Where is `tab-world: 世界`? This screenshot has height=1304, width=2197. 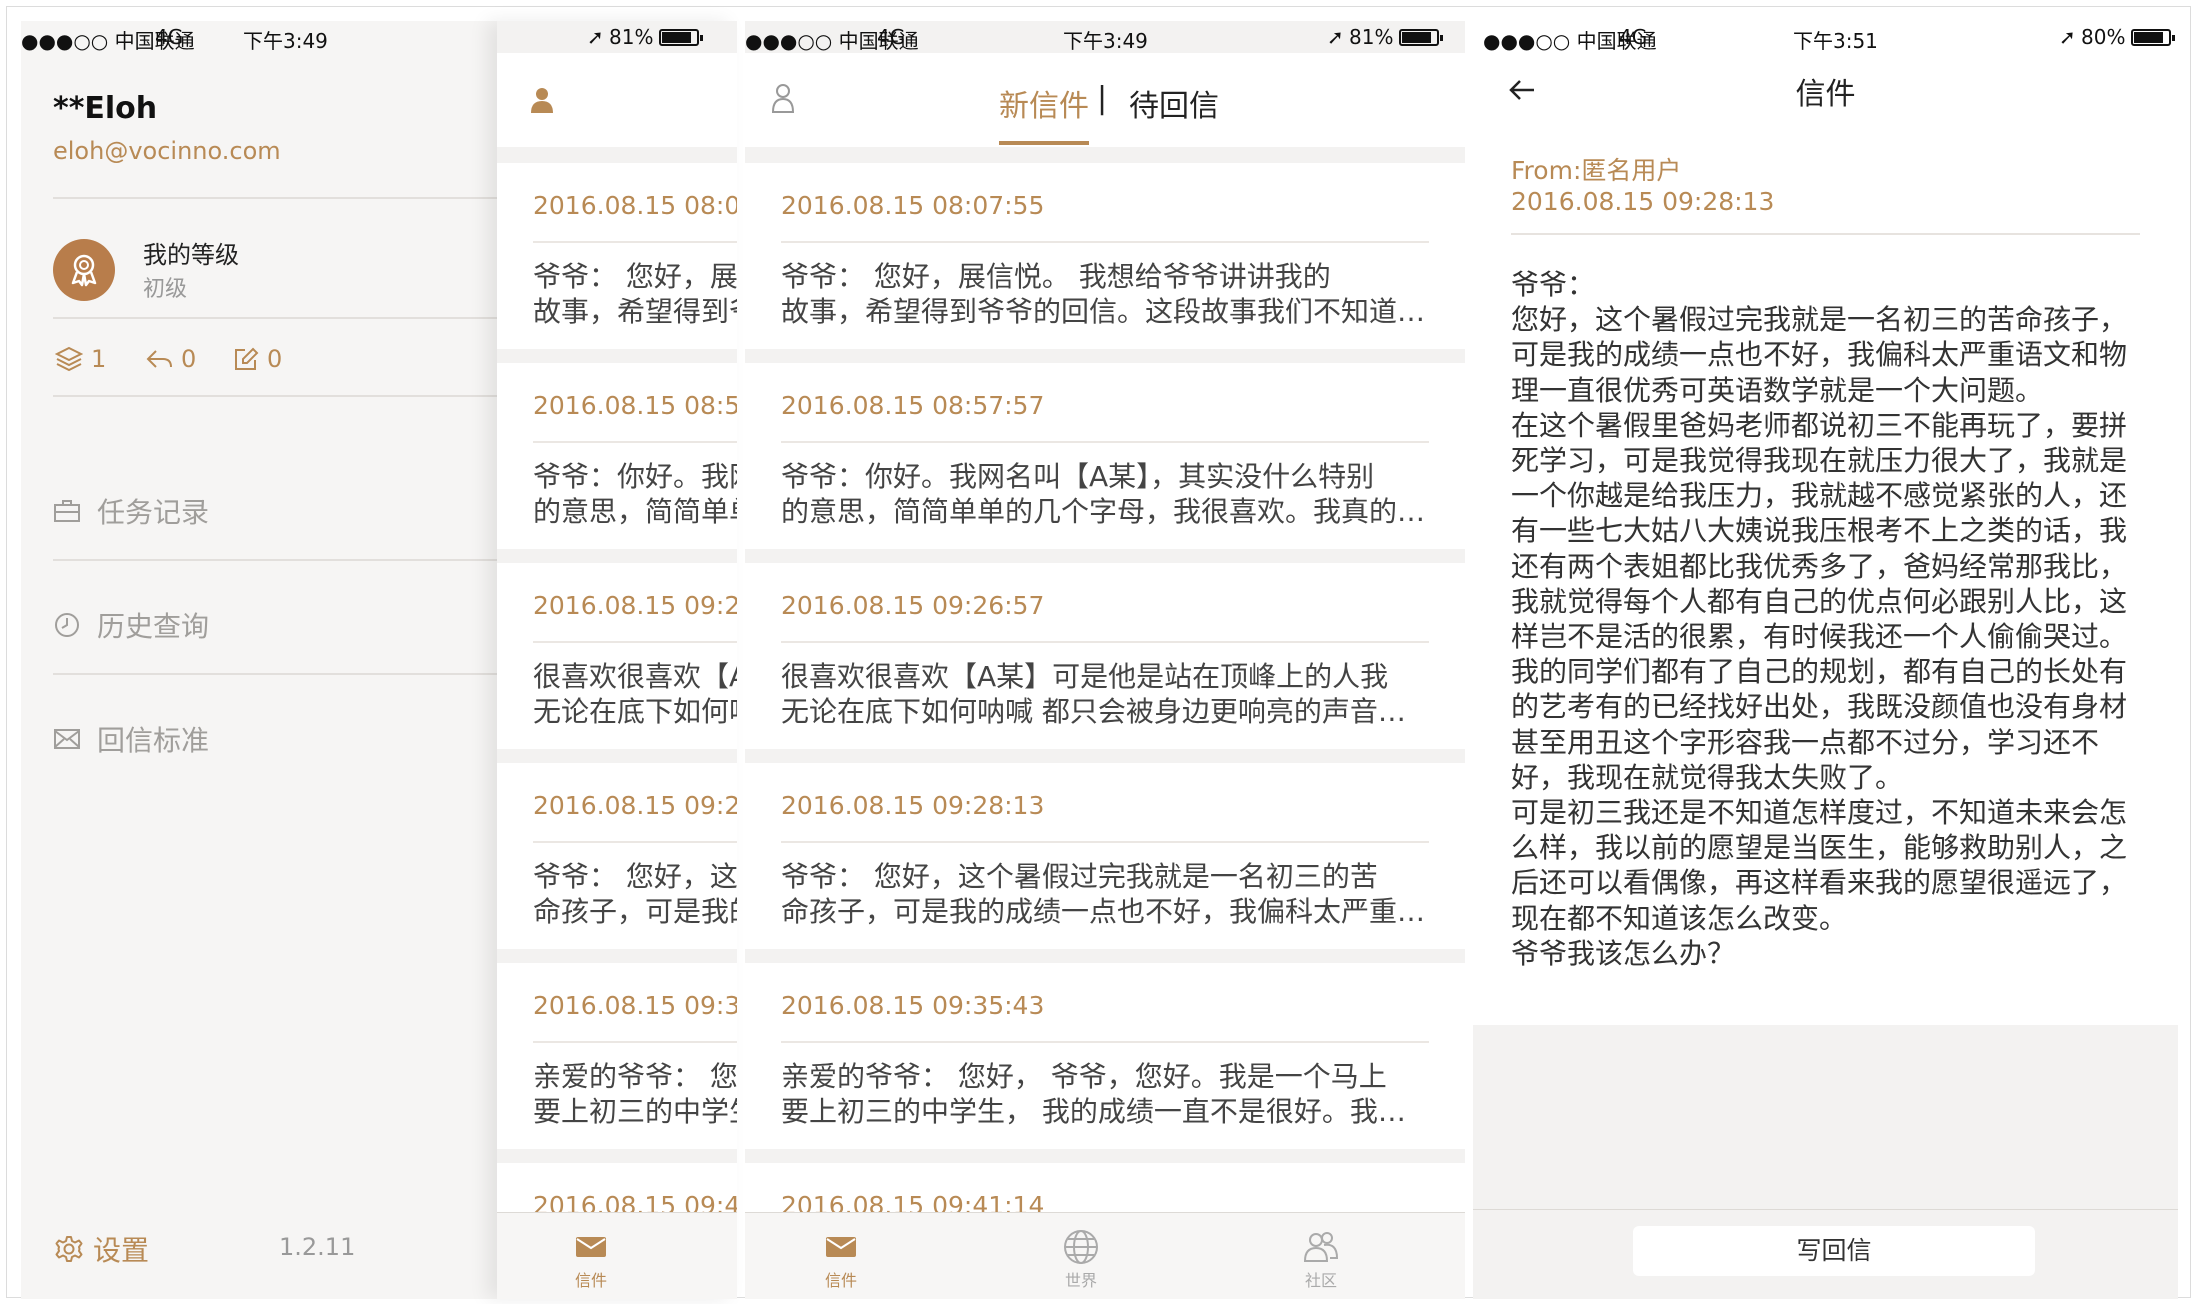 tab-world: 世界 is located at coordinates (1081, 1259).